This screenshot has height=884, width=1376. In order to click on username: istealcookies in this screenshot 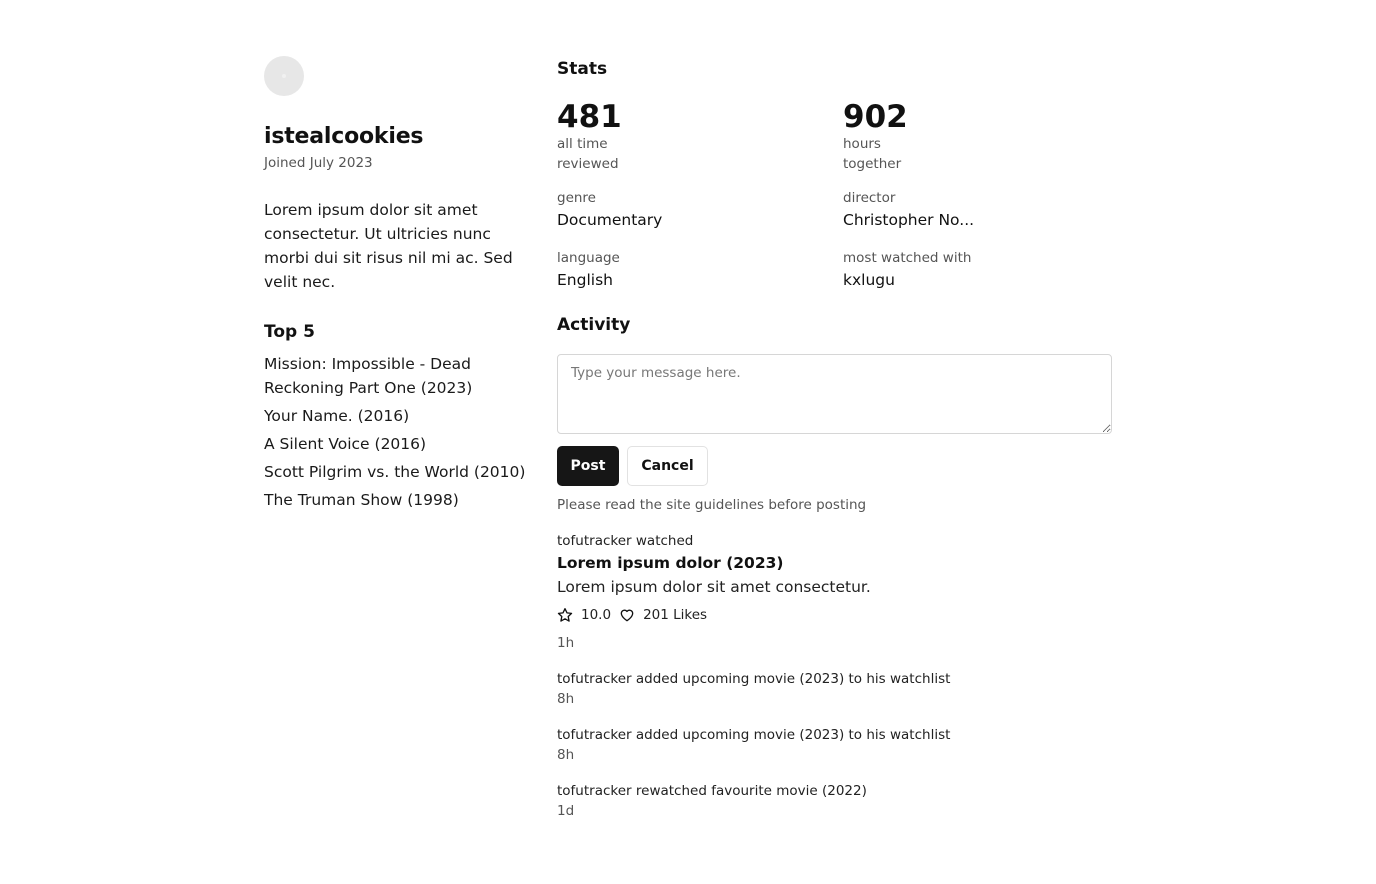, I will do `click(344, 136)`.